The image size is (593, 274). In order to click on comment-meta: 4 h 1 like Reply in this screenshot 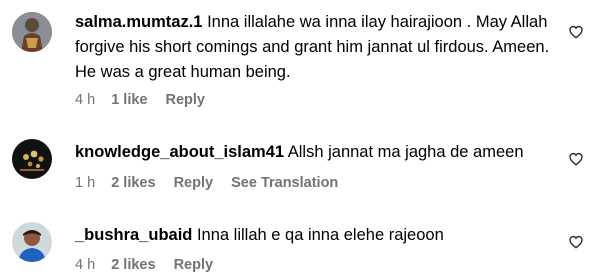, I will do `click(147, 100)`.